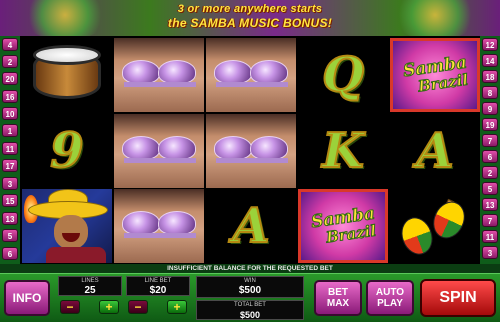 The image size is (500, 322). What do you see at coordinates (138, 307) in the screenshot?
I see `line-bet-decrease-button: −` at bounding box center [138, 307].